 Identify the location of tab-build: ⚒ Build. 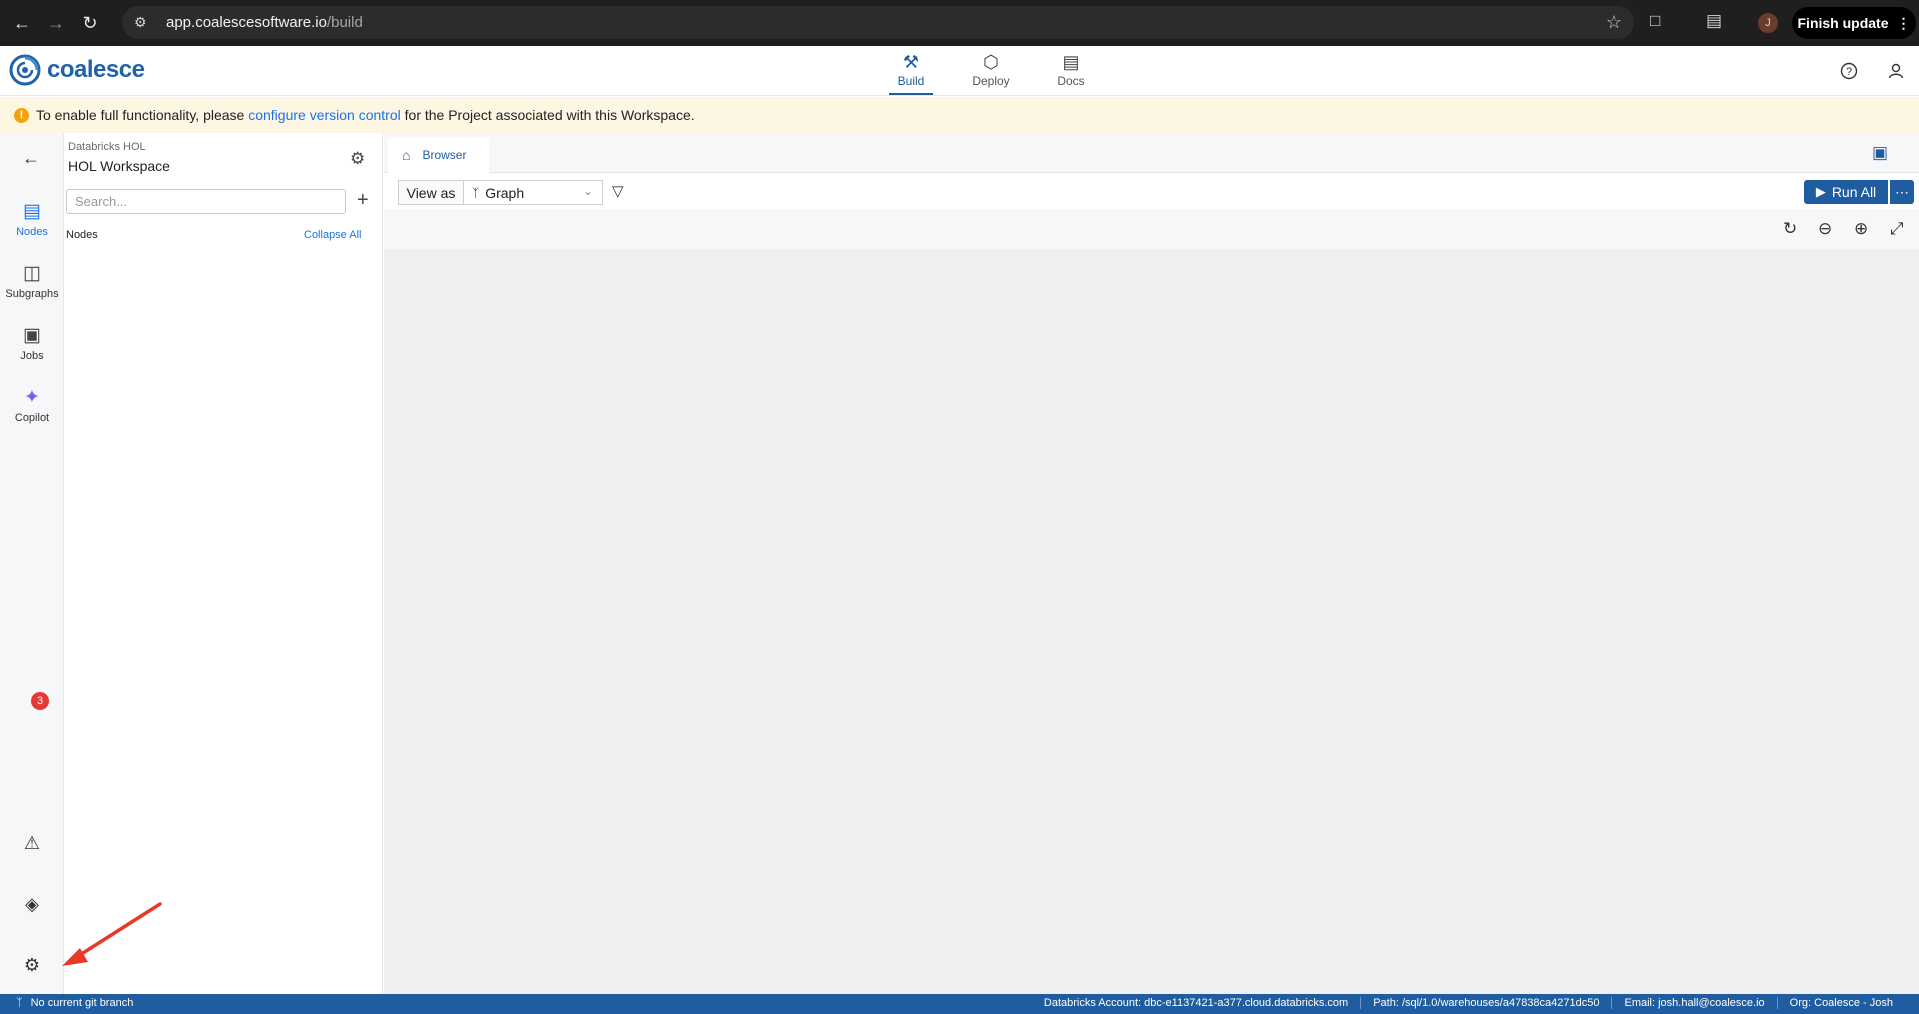
(911, 73).